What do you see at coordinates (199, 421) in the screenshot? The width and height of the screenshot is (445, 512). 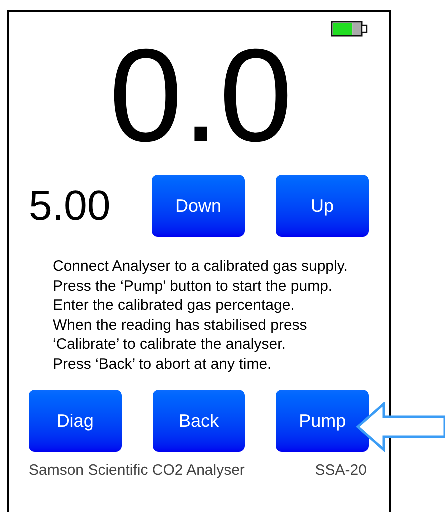 I see `action-button: Back` at bounding box center [199, 421].